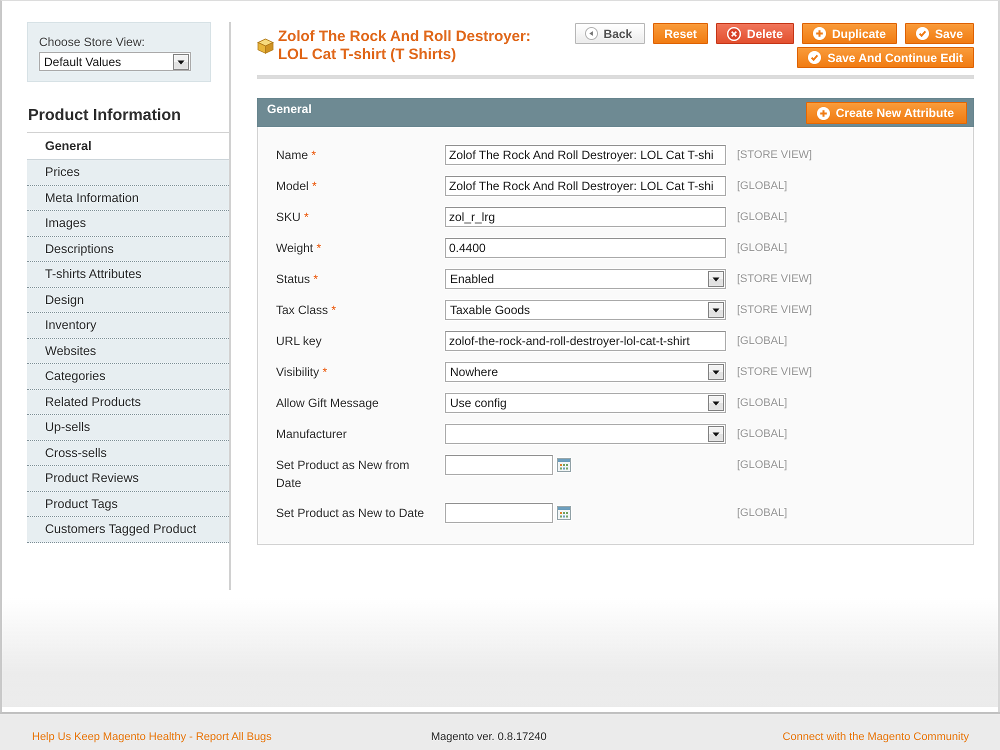 This screenshot has height=750, width=1000. I want to click on text-field: 0.4400, so click(585, 248).